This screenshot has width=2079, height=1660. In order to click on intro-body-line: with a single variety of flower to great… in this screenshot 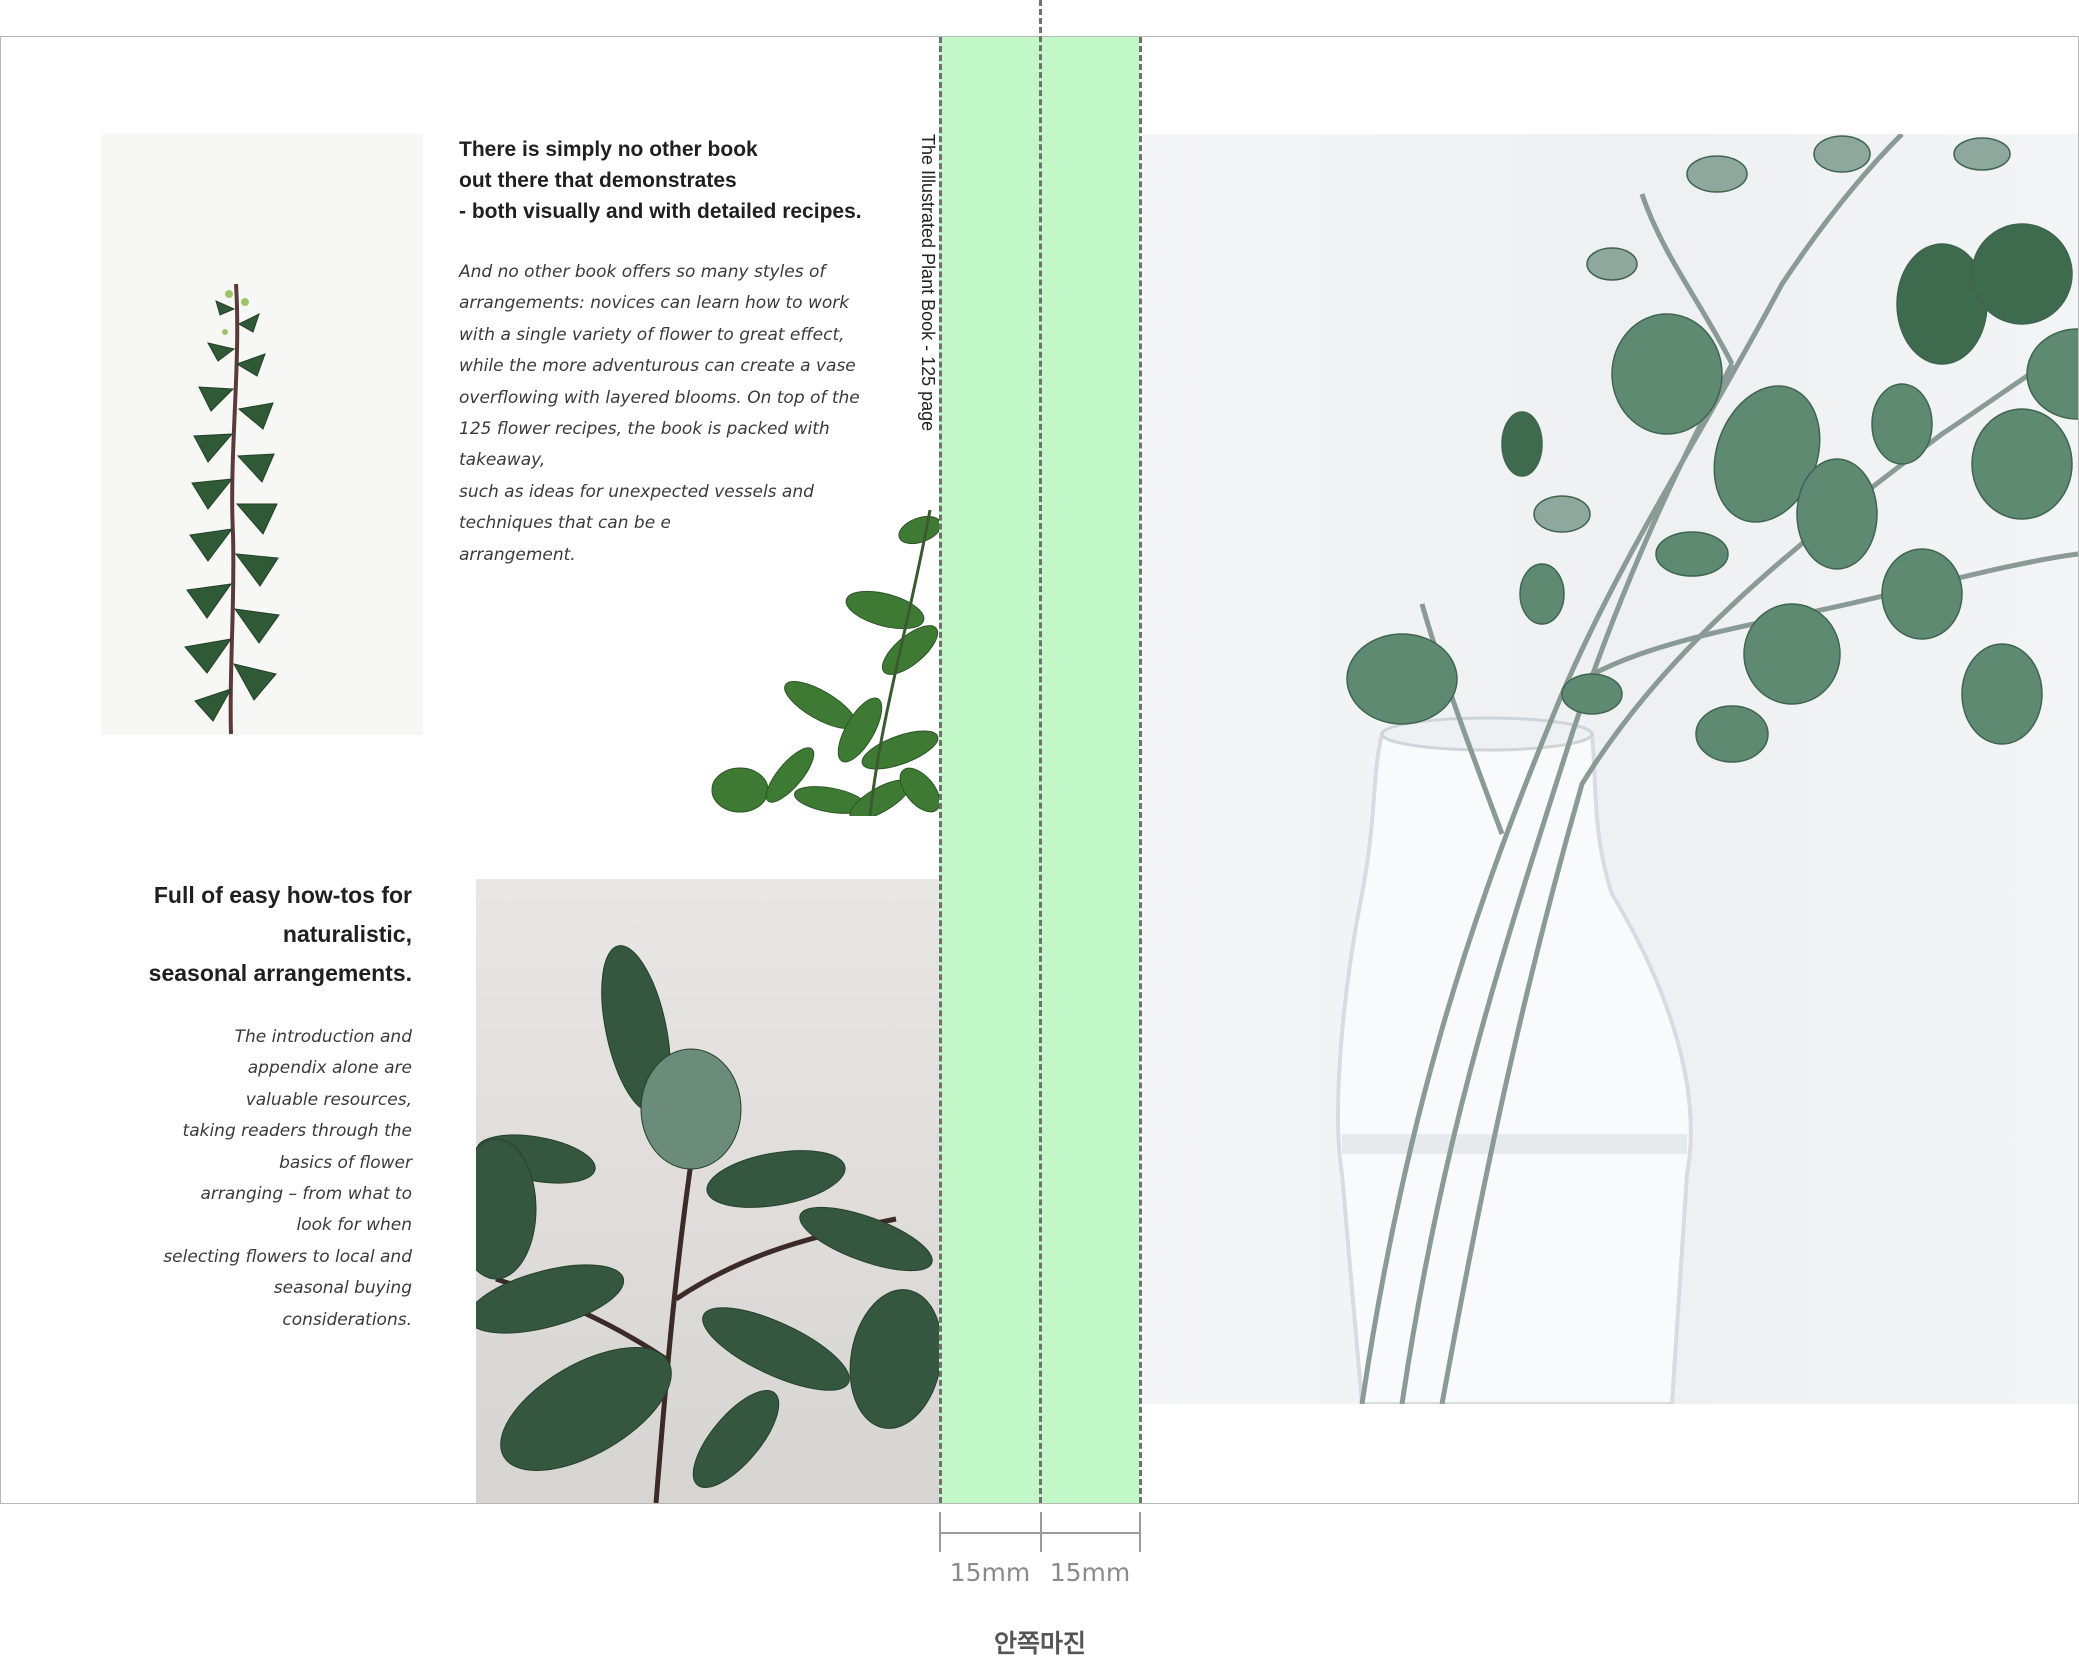, I will do `click(652, 334)`.